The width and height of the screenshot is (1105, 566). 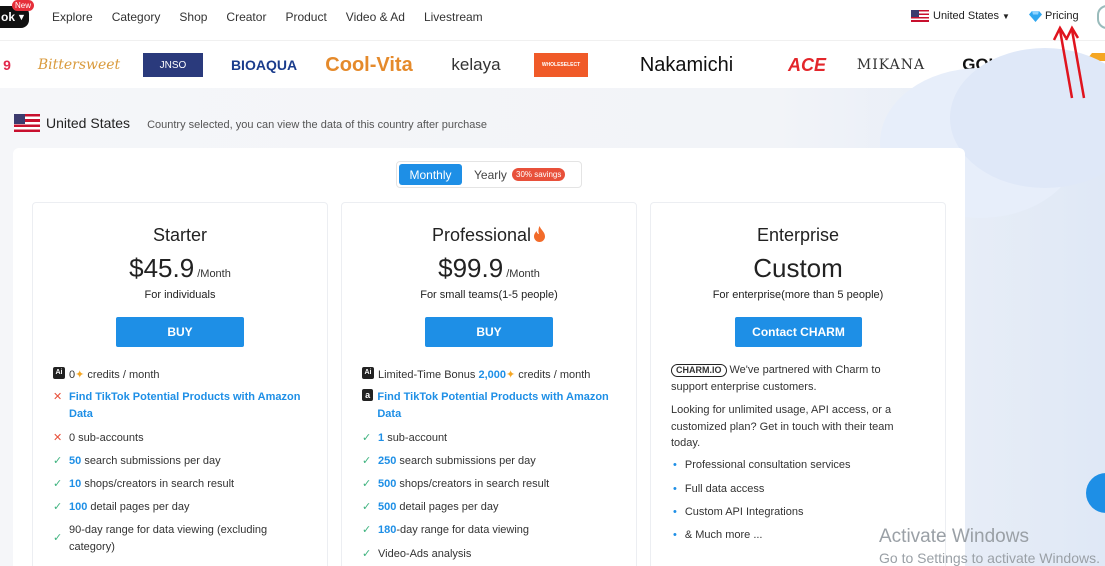 I want to click on feature-search: ✓ 50 search submissions per day, so click(x=137, y=461).